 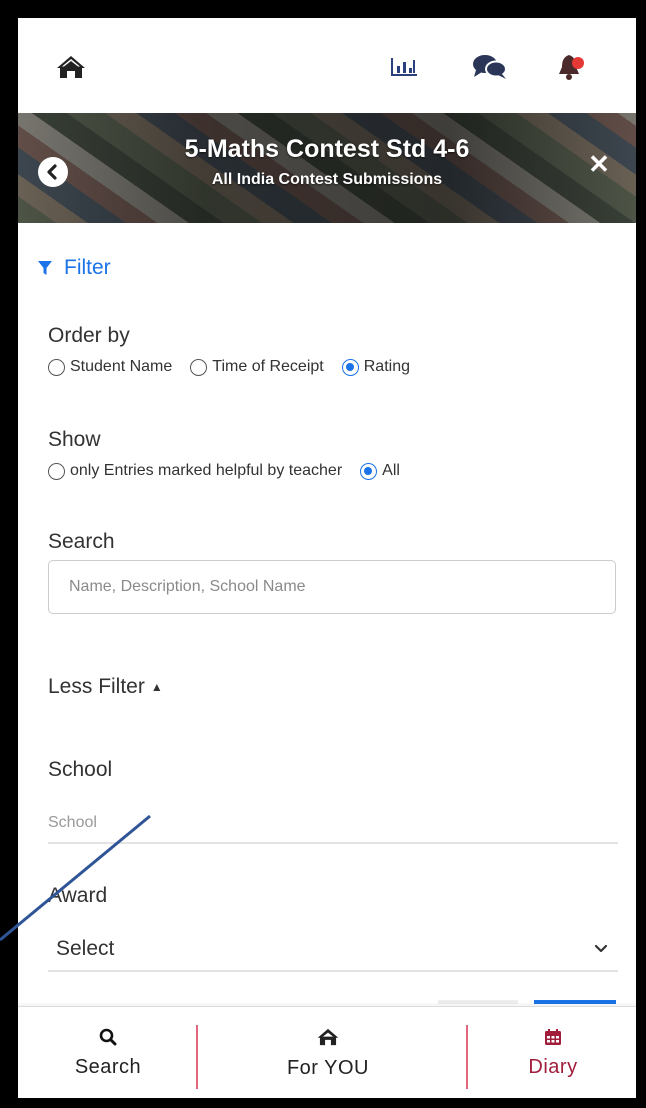 What do you see at coordinates (391, 470) in the screenshot?
I see `radio-label: All` at bounding box center [391, 470].